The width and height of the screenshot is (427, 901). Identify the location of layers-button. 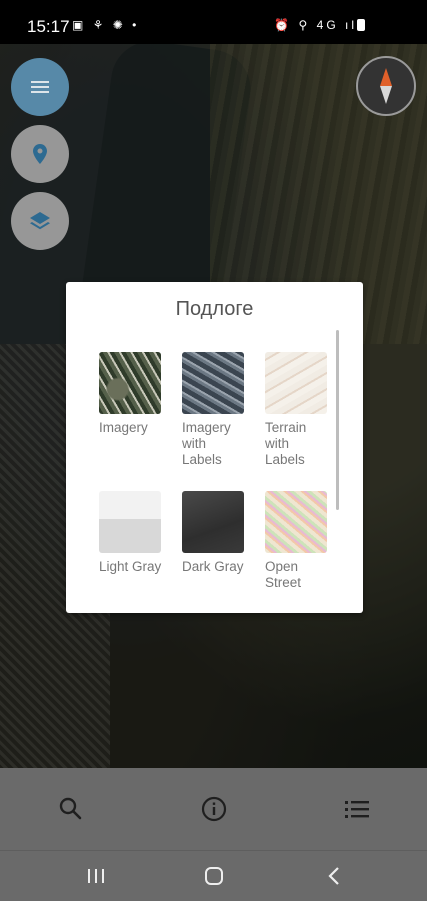
(40, 221).